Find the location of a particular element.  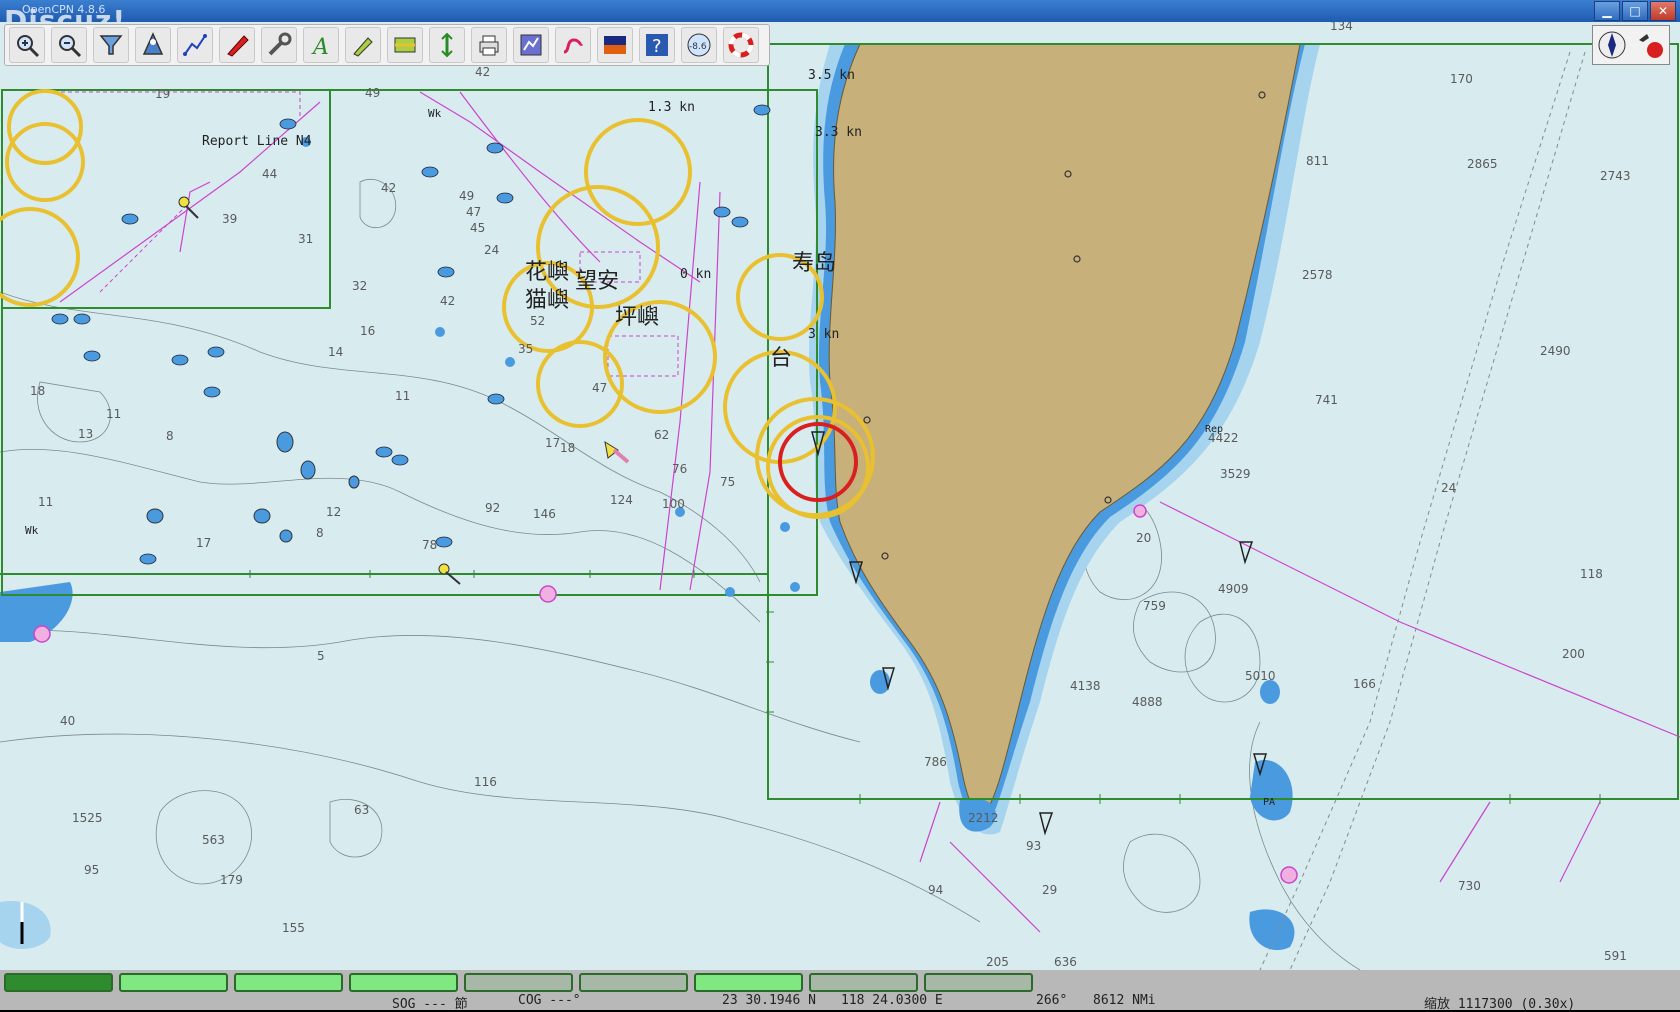

svg-text: 12 is located at coordinates (333, 512).